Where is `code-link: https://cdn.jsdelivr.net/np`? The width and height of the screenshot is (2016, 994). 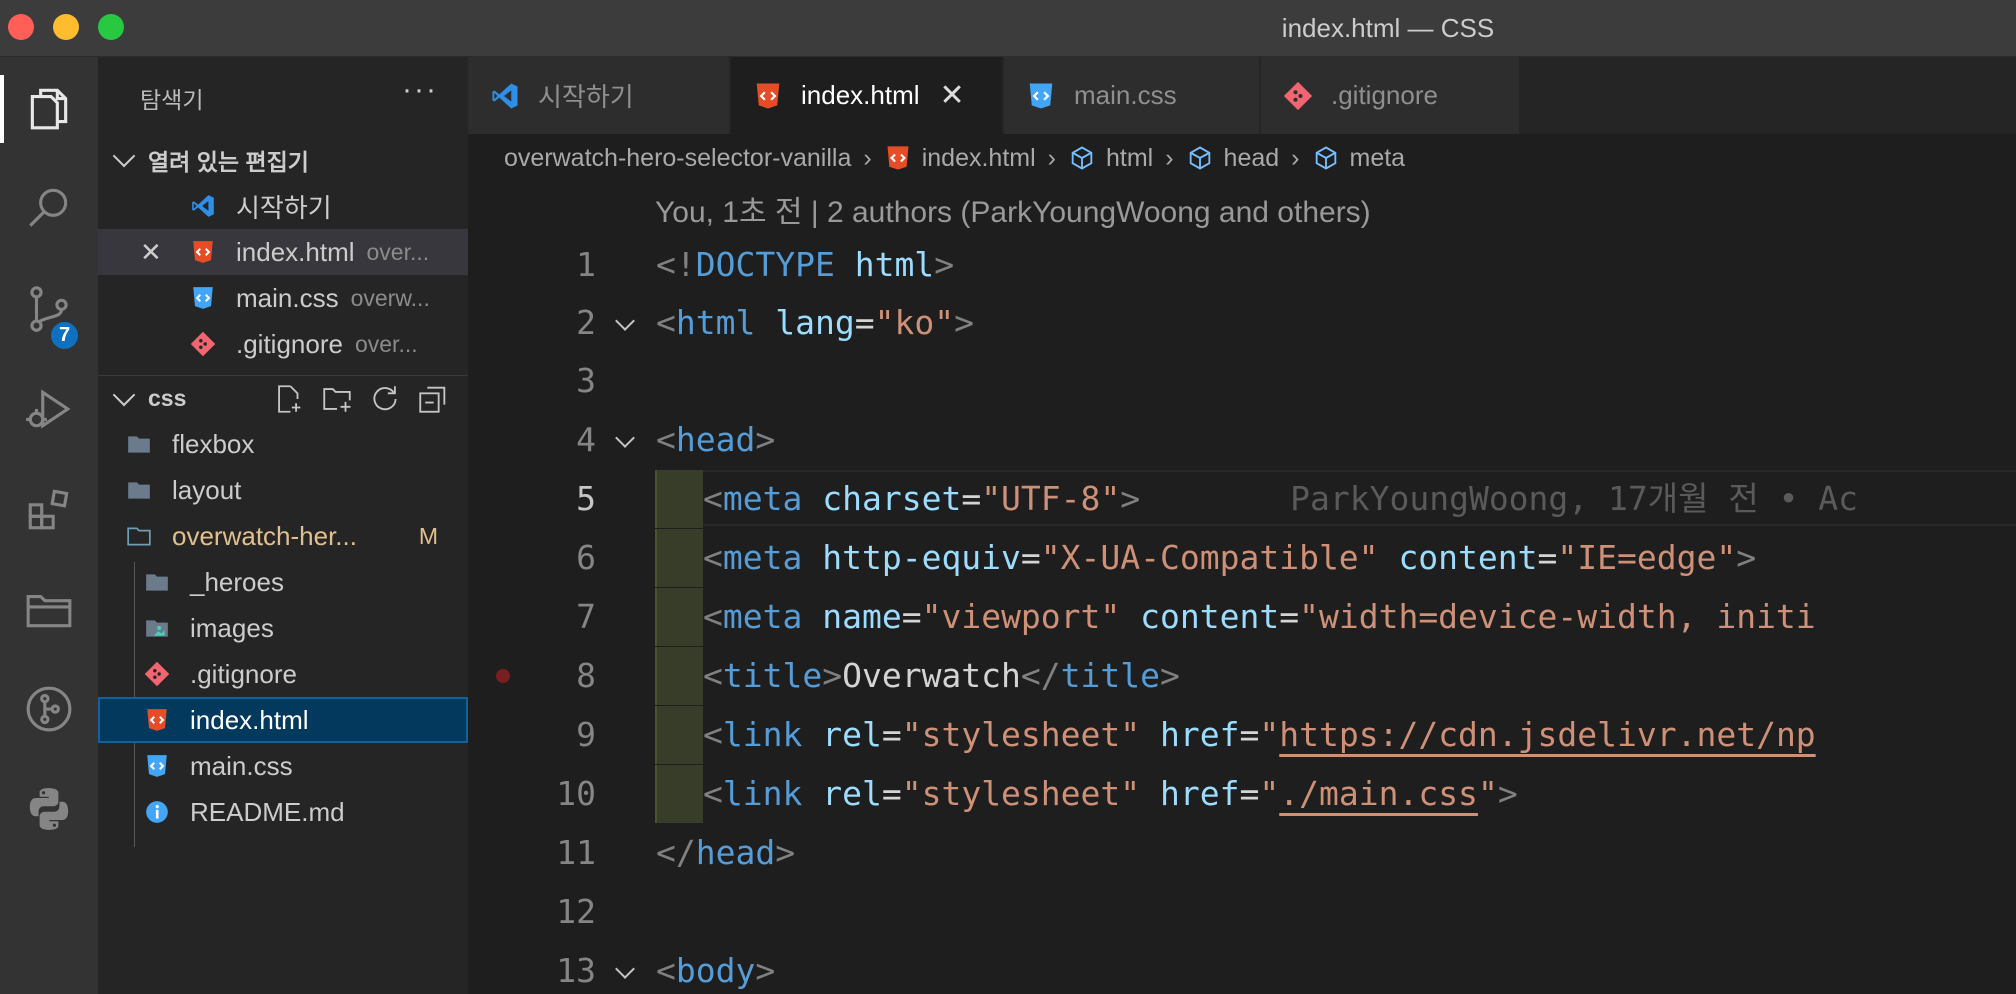
code-link: https://cdn.jsdelivr.net/np is located at coordinates (1547, 734).